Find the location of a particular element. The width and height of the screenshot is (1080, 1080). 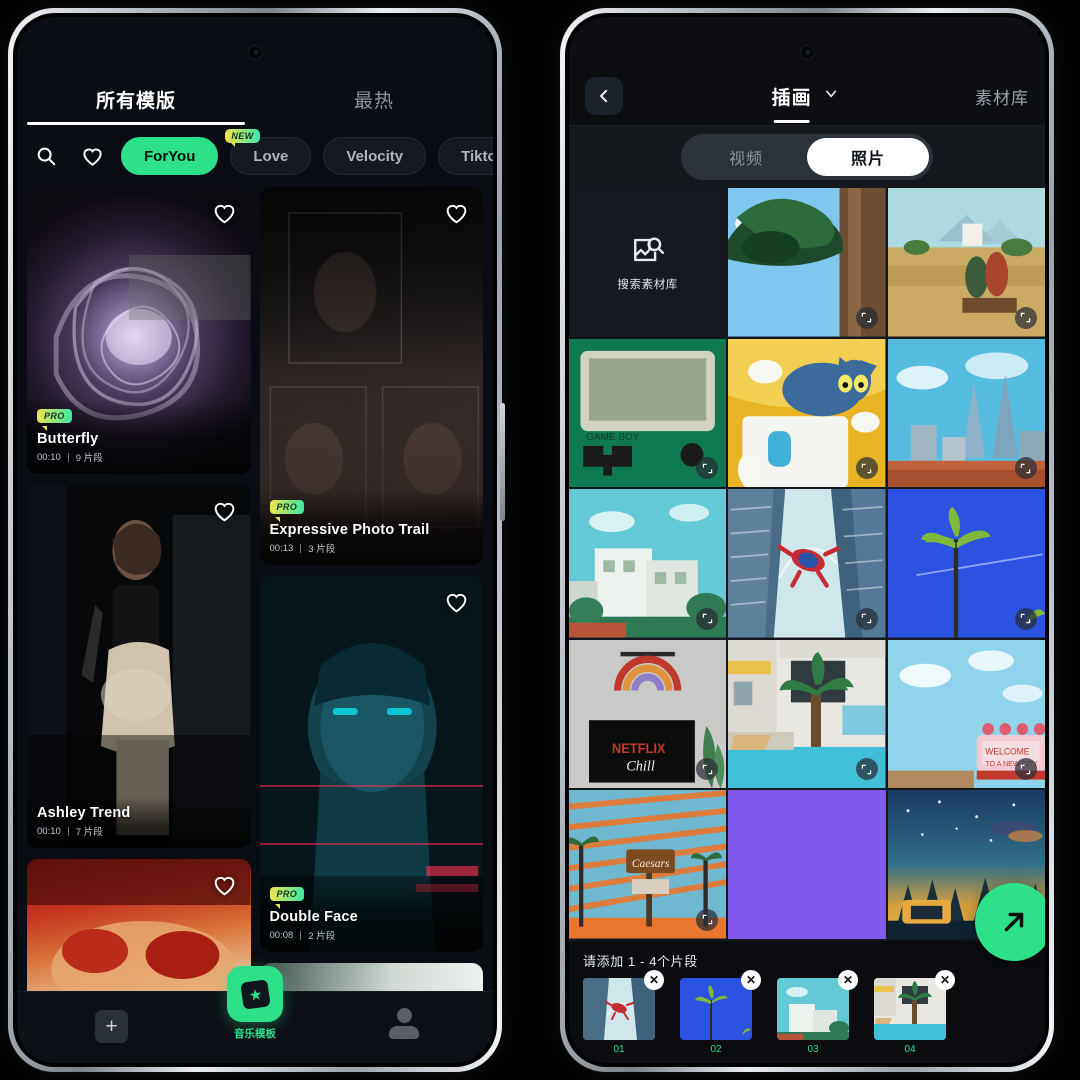

template-clips: 9 片段 is located at coordinates (89, 458).